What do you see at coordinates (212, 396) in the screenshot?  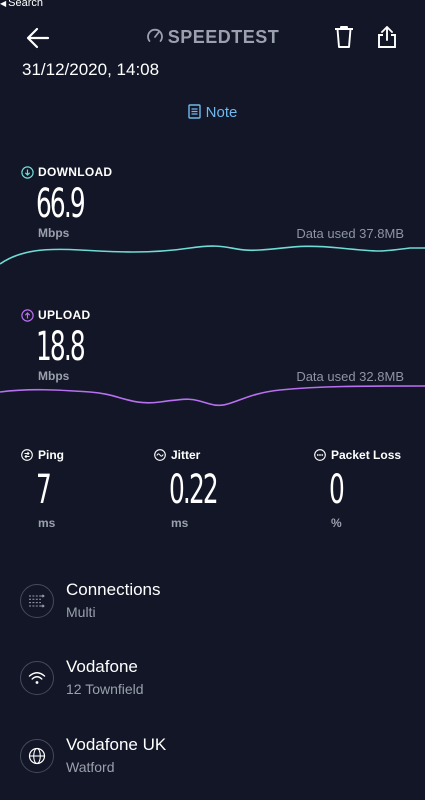 I see `upload-graph` at bounding box center [212, 396].